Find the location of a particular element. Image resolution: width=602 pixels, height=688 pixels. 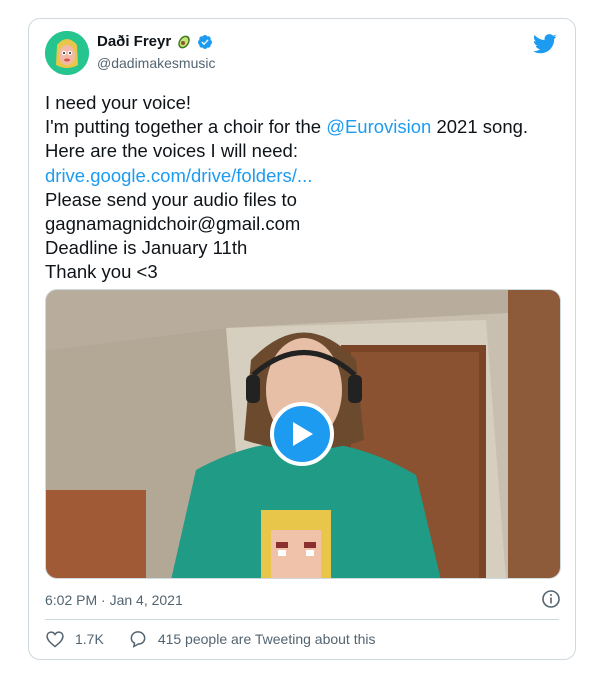

tweet-actions: 1.7K 415 people are Tweeting about this is located at coordinates (222, 639).